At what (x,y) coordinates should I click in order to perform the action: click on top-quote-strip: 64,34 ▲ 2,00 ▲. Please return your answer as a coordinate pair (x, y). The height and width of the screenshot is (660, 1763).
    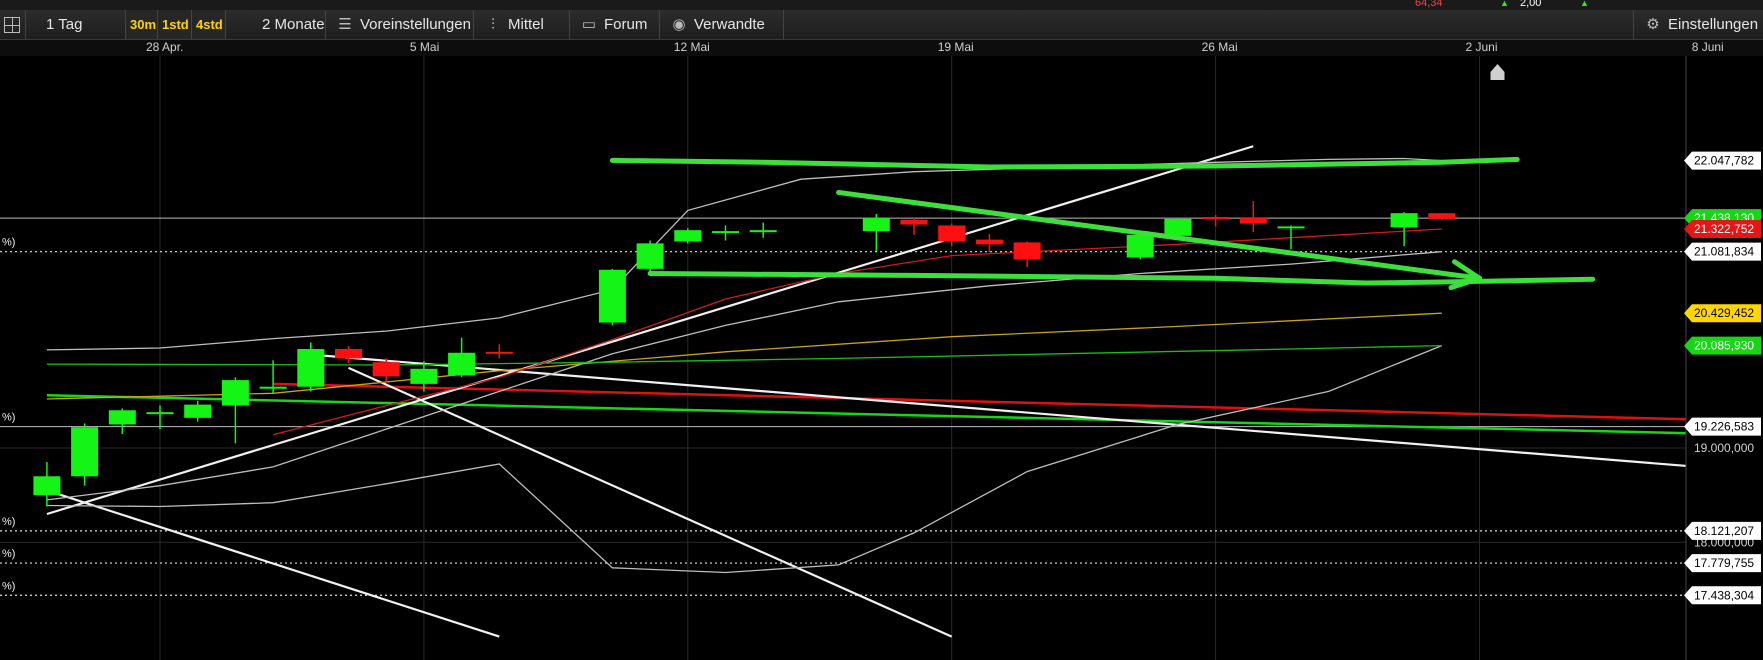
    Looking at the image, I should click on (881, 5).